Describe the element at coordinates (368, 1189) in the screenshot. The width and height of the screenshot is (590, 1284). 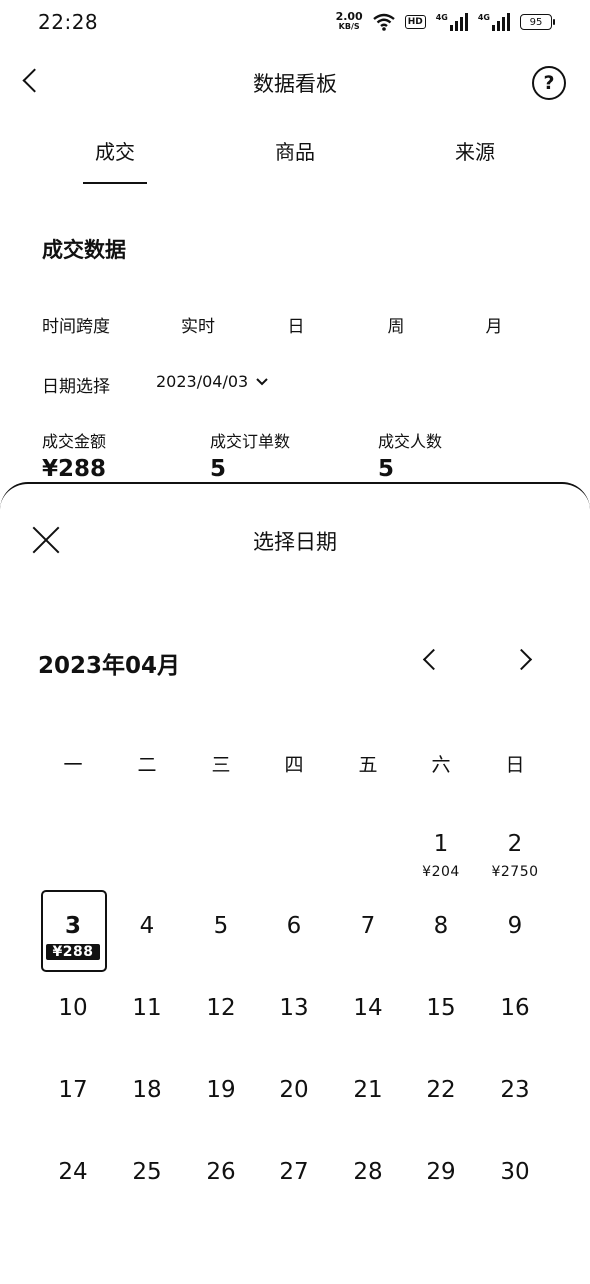
I see `calendar-day: 28` at that location.